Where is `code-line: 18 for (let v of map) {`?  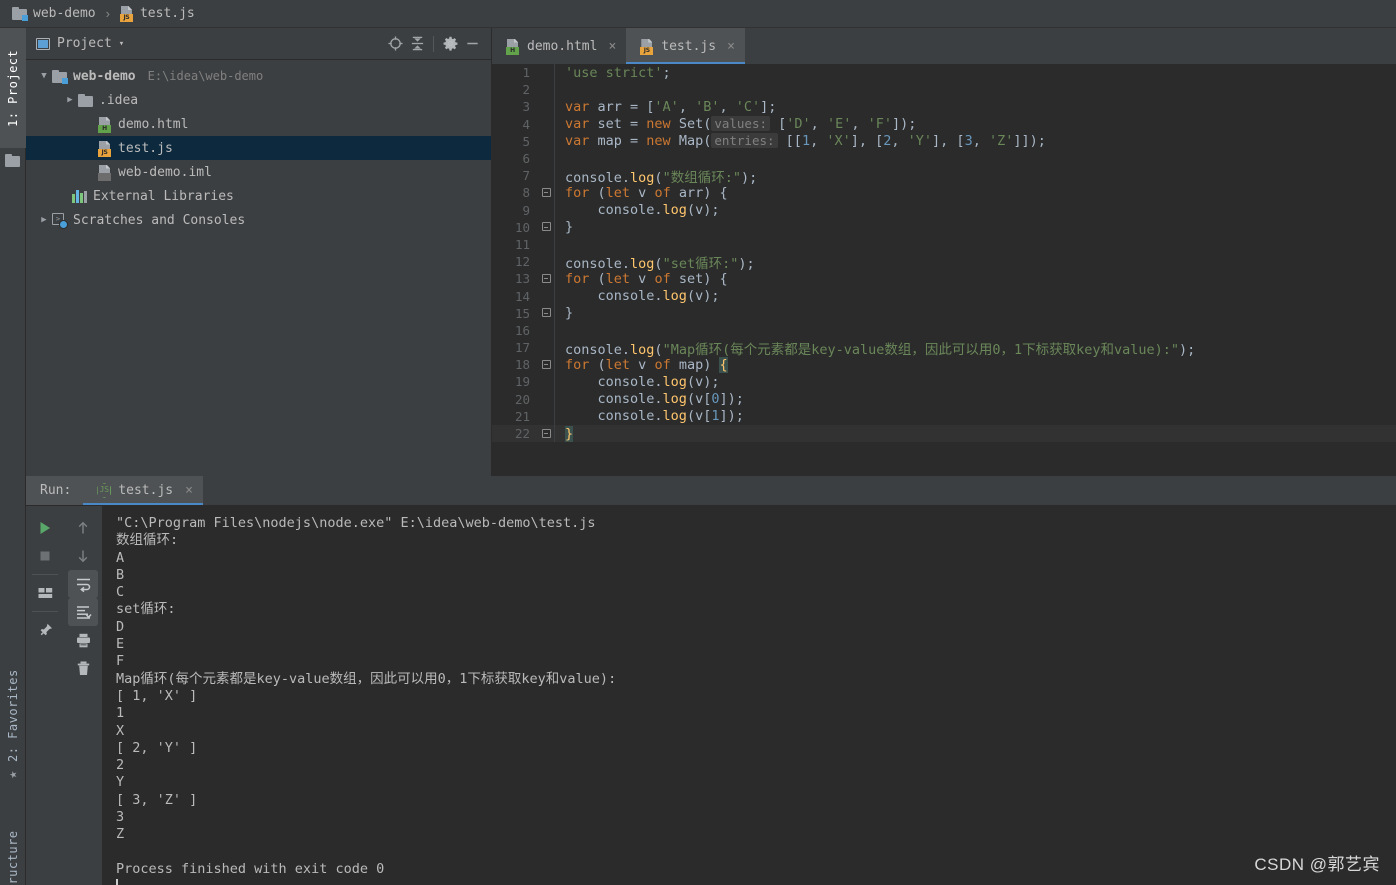 code-line: 18 for (let v of map) { is located at coordinates (944, 365).